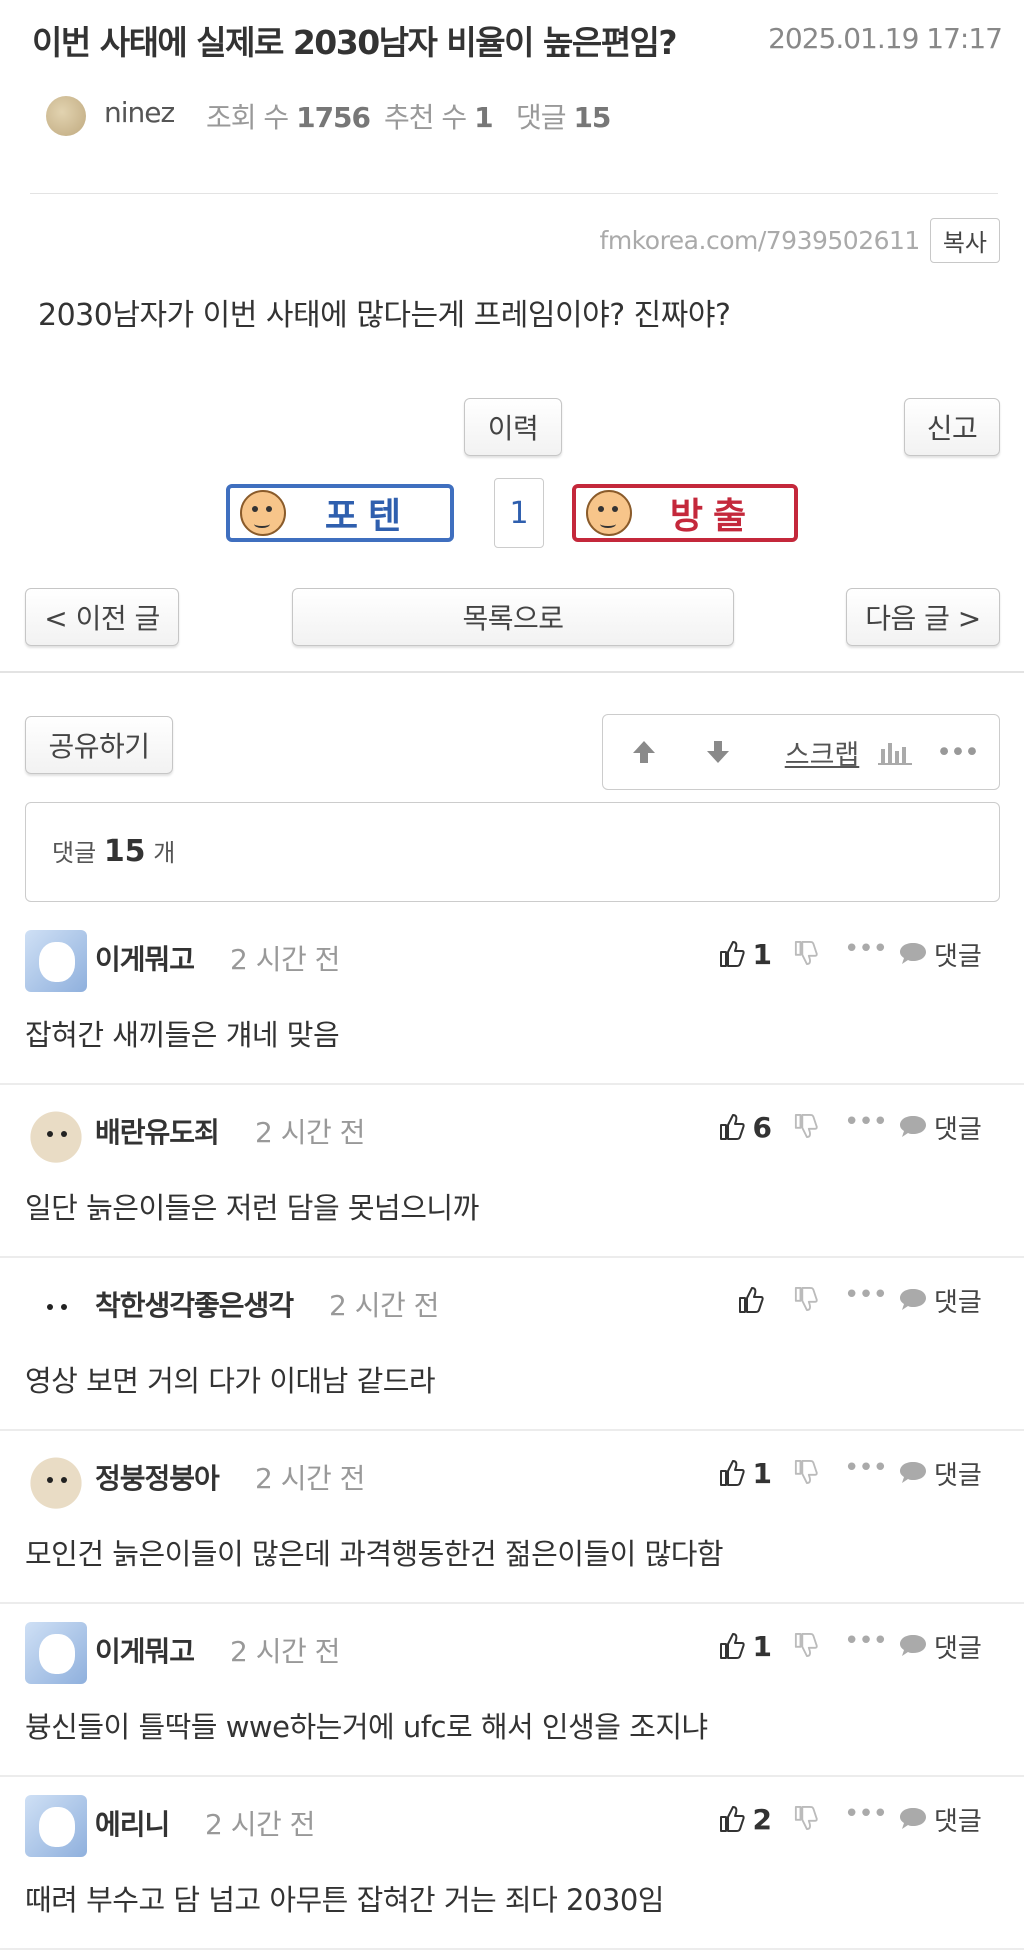  Describe the element at coordinates (230, 1381) in the screenshot. I see `comment-text: 영상 보면 거의 다가 이대남 같드라` at that location.